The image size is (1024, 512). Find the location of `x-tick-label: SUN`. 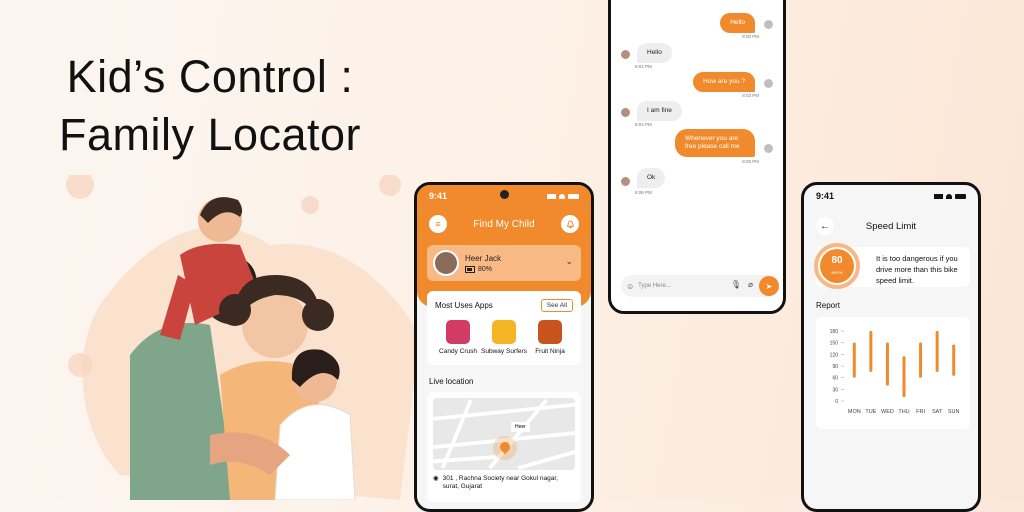

x-tick-label: SUN is located at coordinates (954, 412).